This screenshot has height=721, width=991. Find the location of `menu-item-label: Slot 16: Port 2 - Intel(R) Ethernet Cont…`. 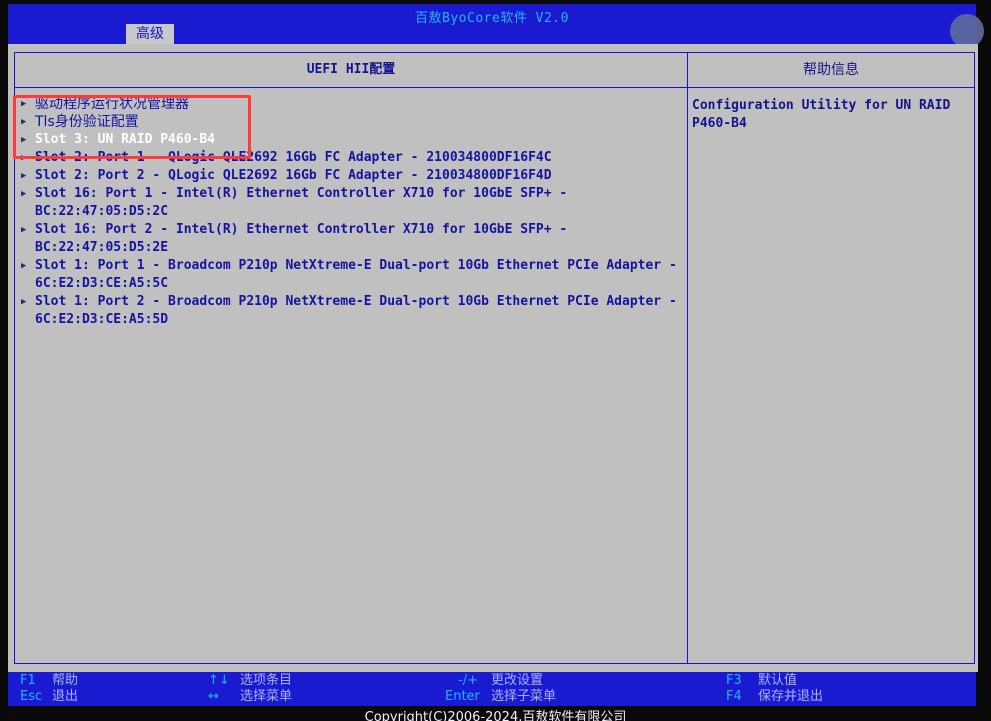

menu-item-label: Slot 16: Port 2 - Intel(R) Ethernet Cont… is located at coordinates (301, 238).